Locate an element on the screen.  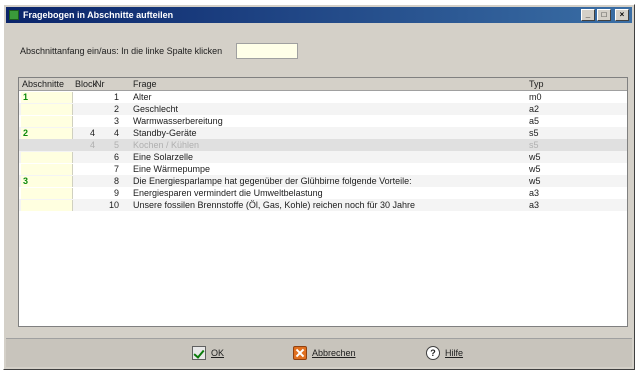
column-header-block: Block is located at coordinates (85, 84).